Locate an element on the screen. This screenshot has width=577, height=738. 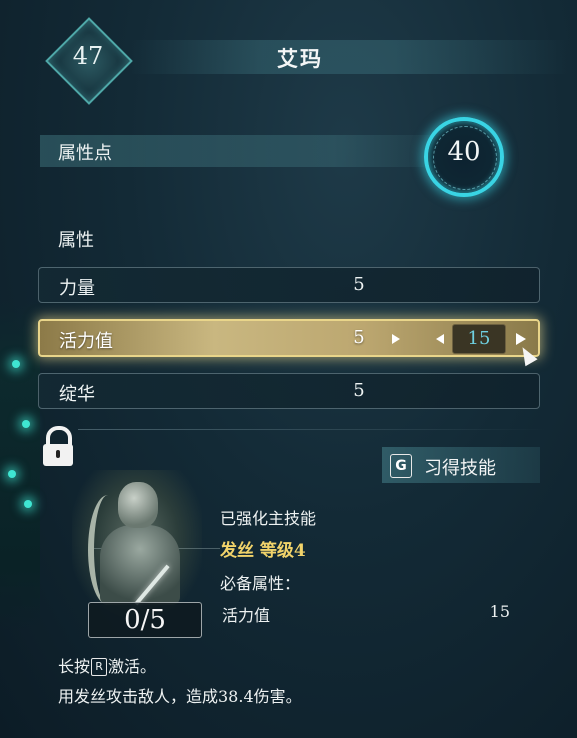
skill-description: 用发丝攻击敌人，造成38.4伤害。 is located at coordinates (180, 696).